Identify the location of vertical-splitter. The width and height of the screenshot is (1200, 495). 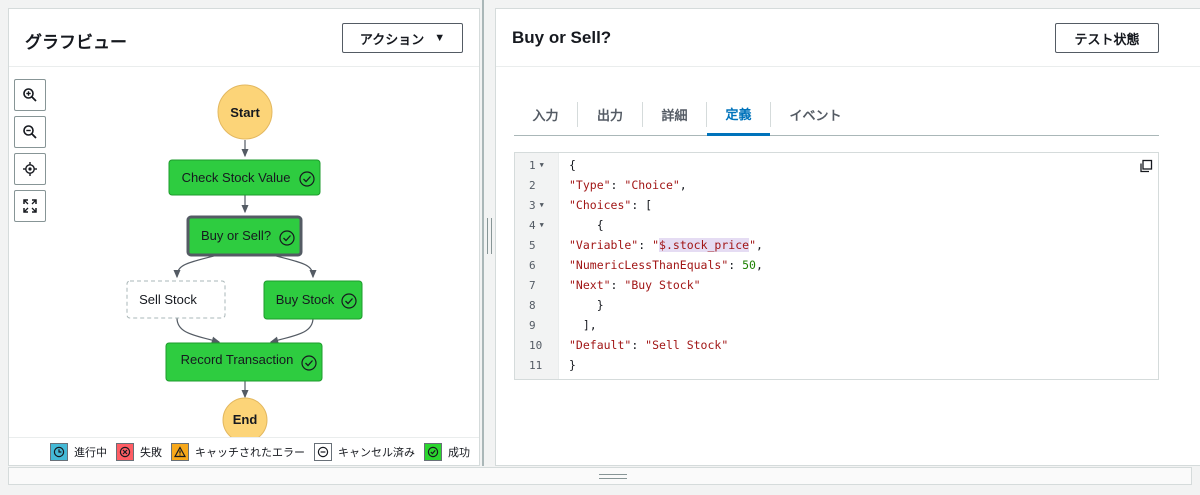
(487, 233).